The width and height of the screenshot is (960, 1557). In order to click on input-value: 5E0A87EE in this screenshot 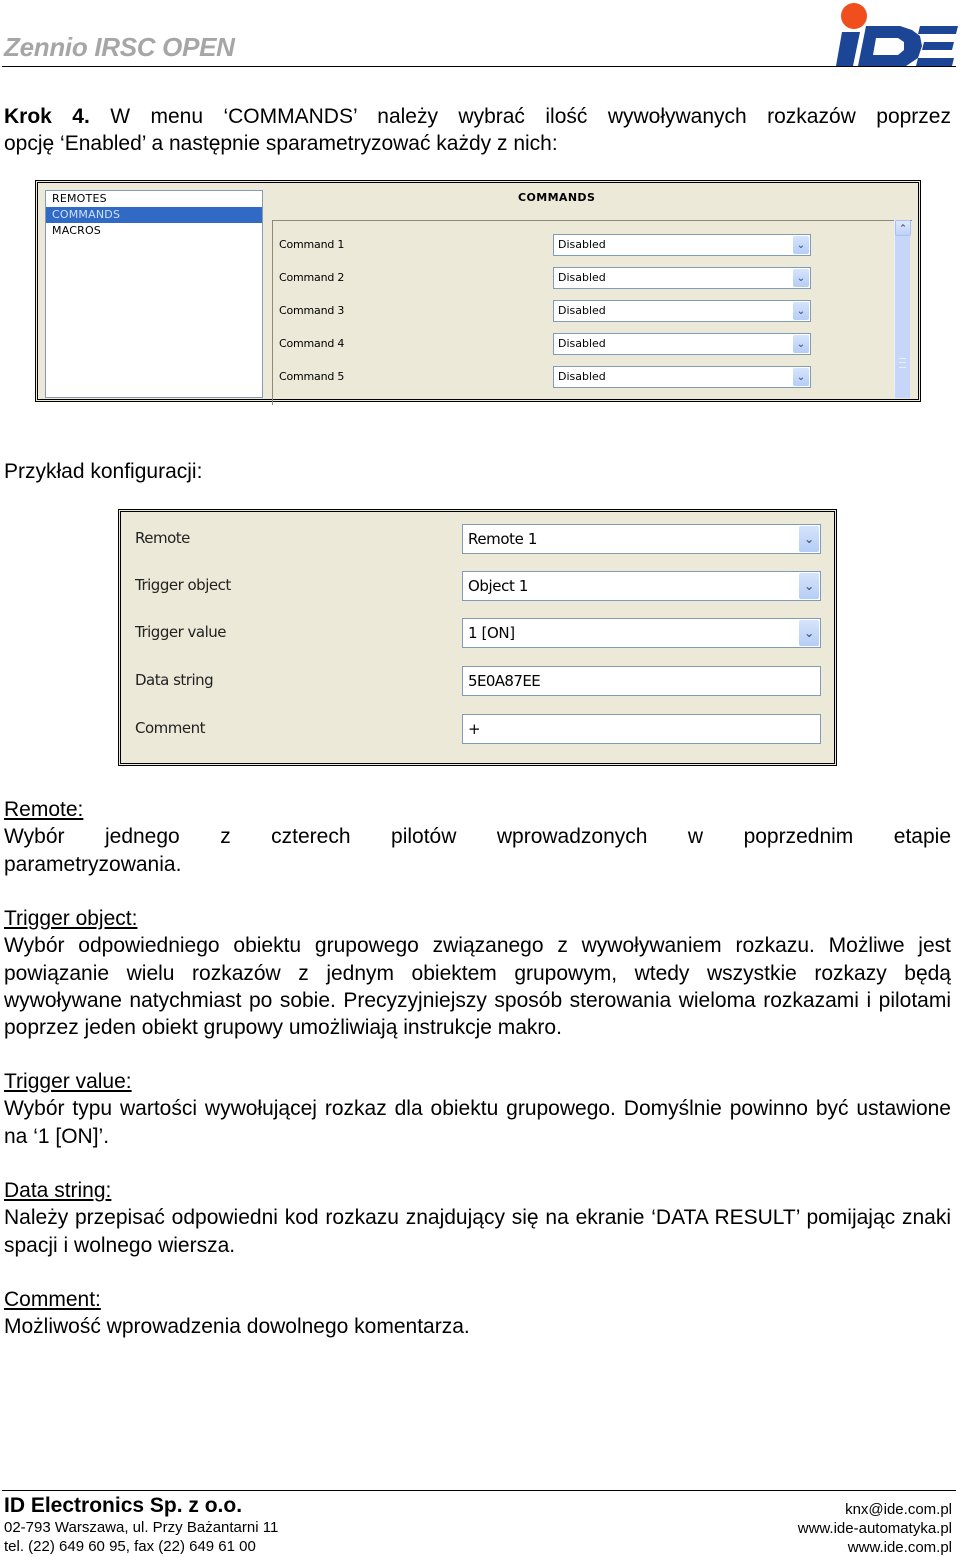, I will do `click(504, 681)`.